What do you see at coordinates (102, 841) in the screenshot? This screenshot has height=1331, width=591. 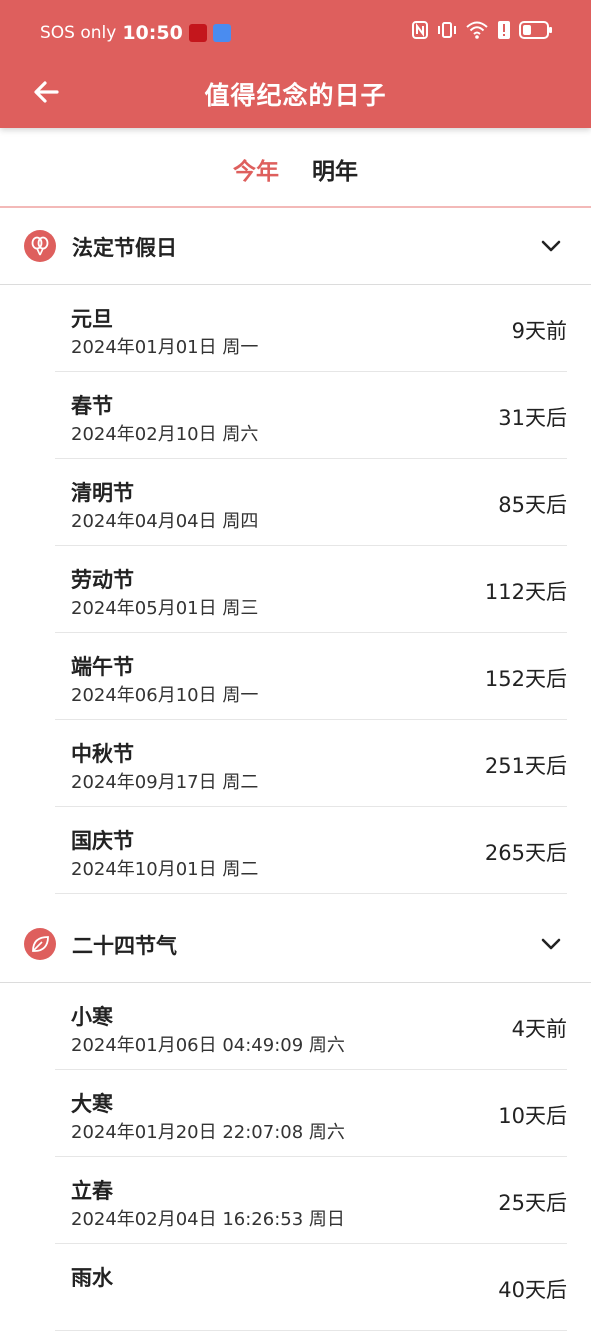 I see `item-name: 国庆节` at bounding box center [102, 841].